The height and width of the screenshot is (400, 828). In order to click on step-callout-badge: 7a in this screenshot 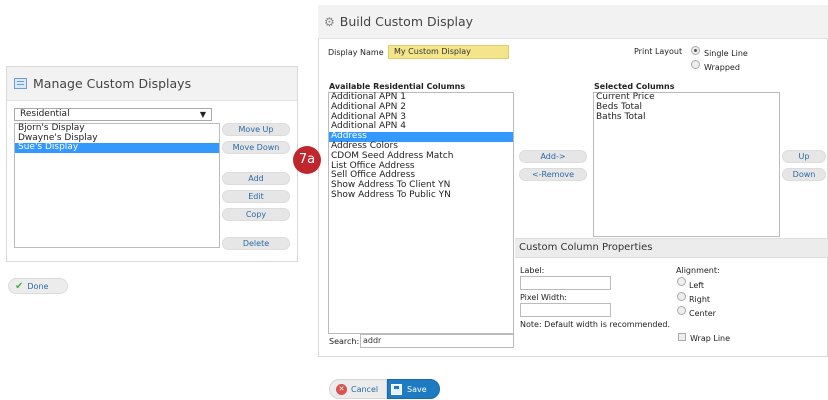, I will do `click(307, 160)`.